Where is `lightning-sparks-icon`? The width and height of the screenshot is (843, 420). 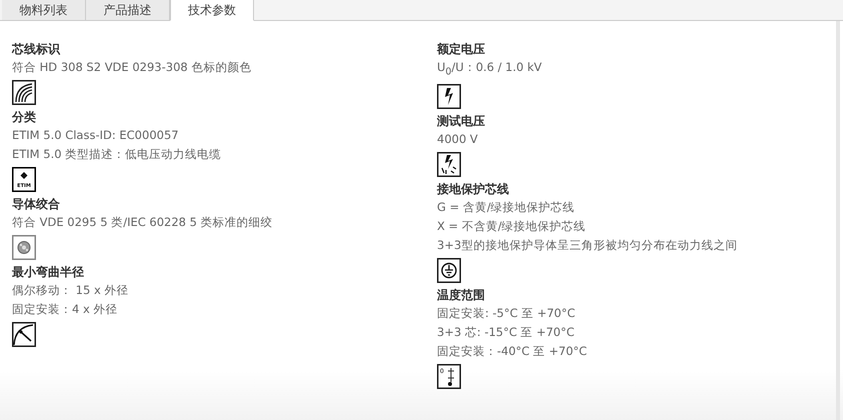 lightning-sparks-icon is located at coordinates (449, 165).